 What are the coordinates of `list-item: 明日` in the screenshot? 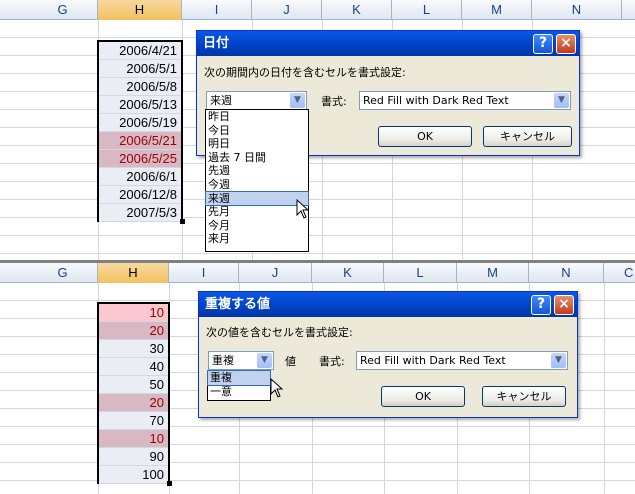 It's located at (257, 144).